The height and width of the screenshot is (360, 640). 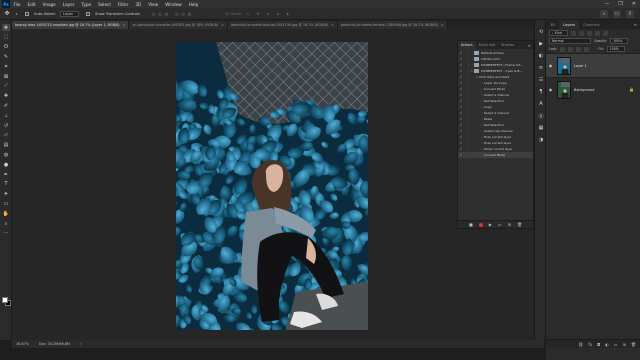 I want to click on lasso-icon: ʘ, so click(x=6, y=47).